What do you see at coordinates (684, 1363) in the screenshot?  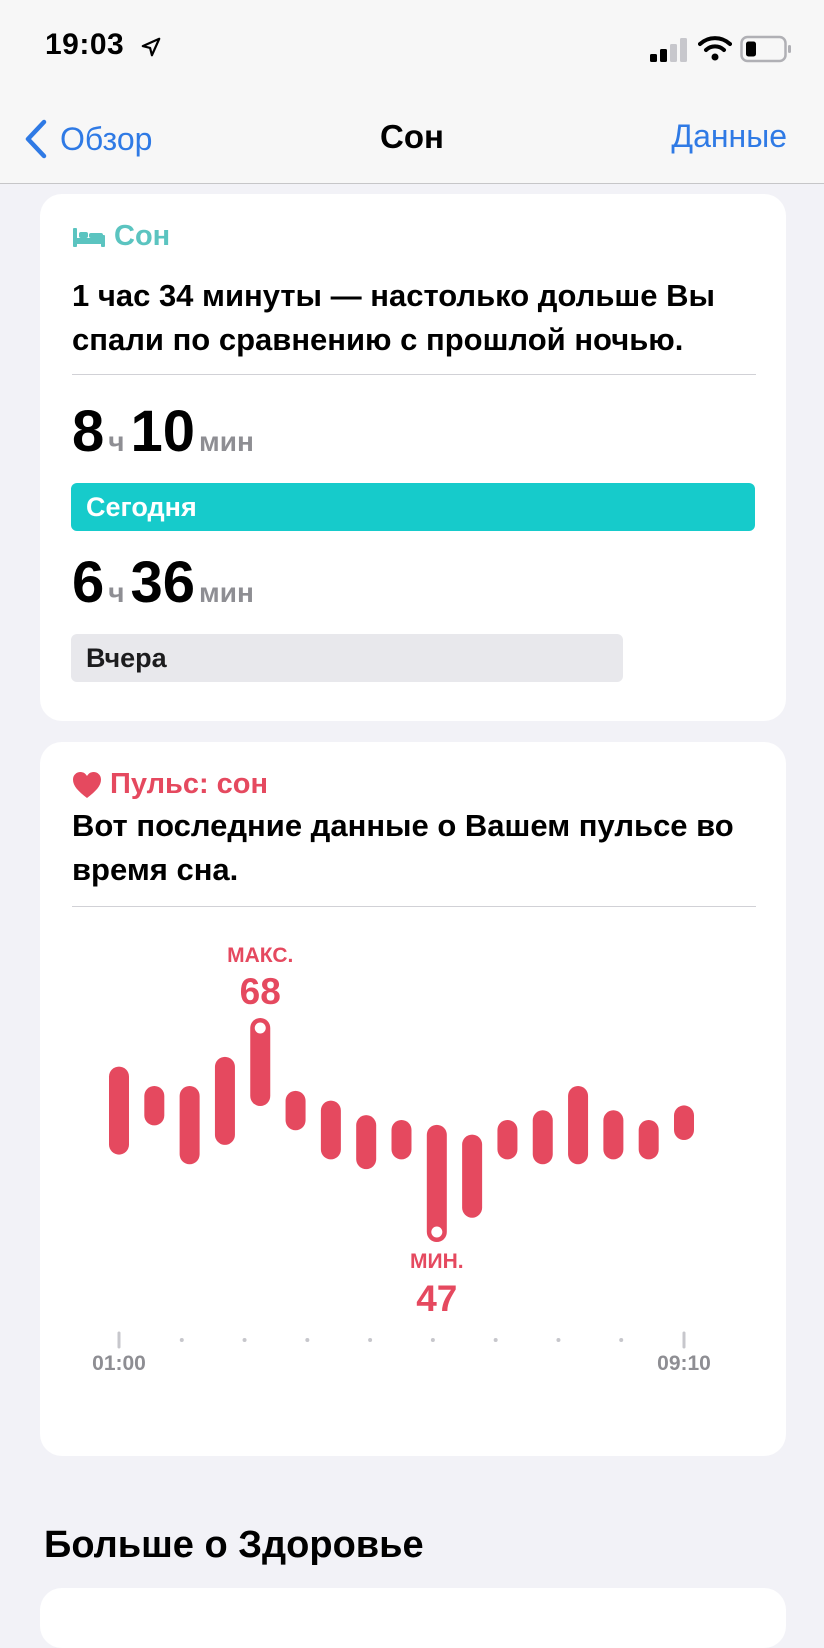 I see `x-axis-end-label: 09:10` at bounding box center [684, 1363].